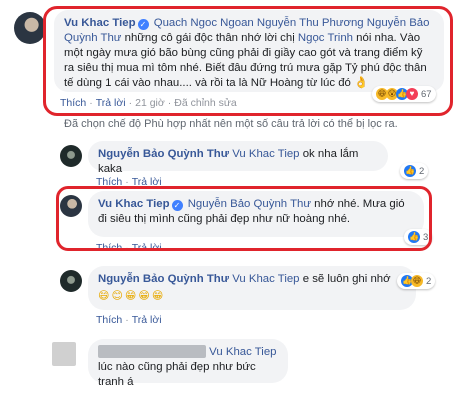 The height and width of the screenshot is (395, 469). I want to click on comment-text: lúc nào cũng phải đẹp như bức tranh á, so click(177, 374).